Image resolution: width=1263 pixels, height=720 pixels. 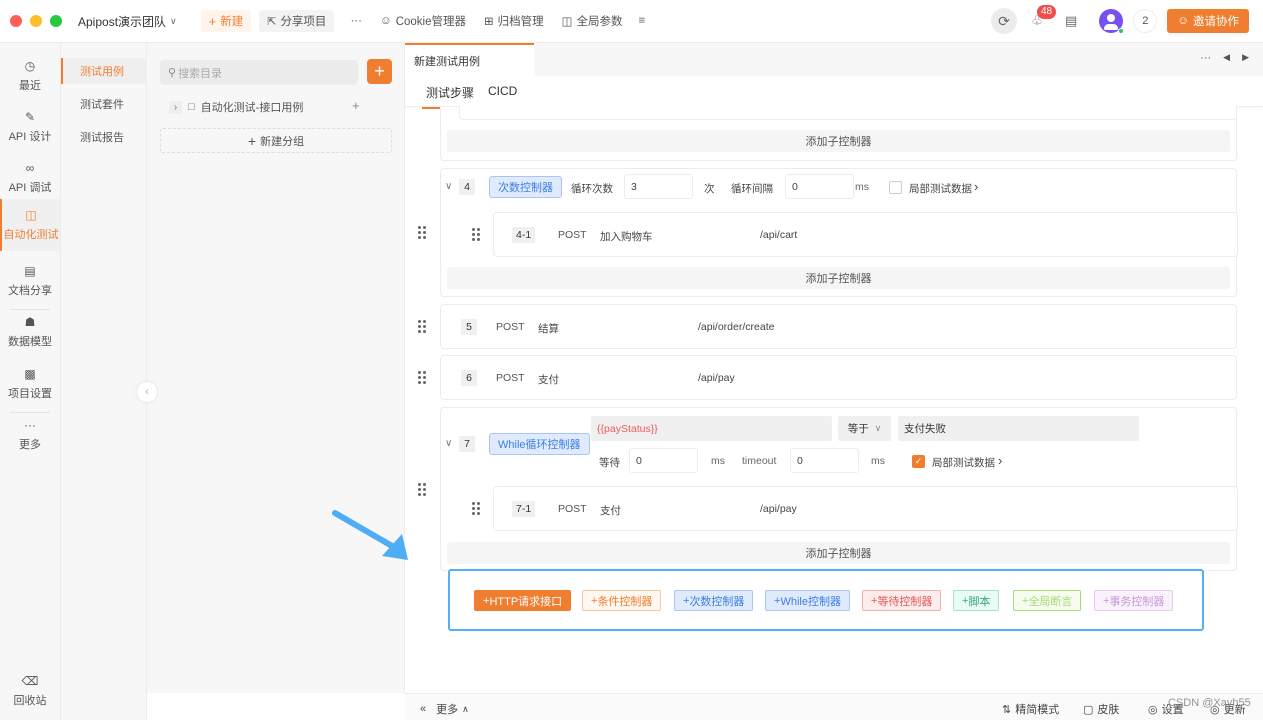 I want to click on subtab-test-steps: 测试步骤, so click(x=450, y=96).